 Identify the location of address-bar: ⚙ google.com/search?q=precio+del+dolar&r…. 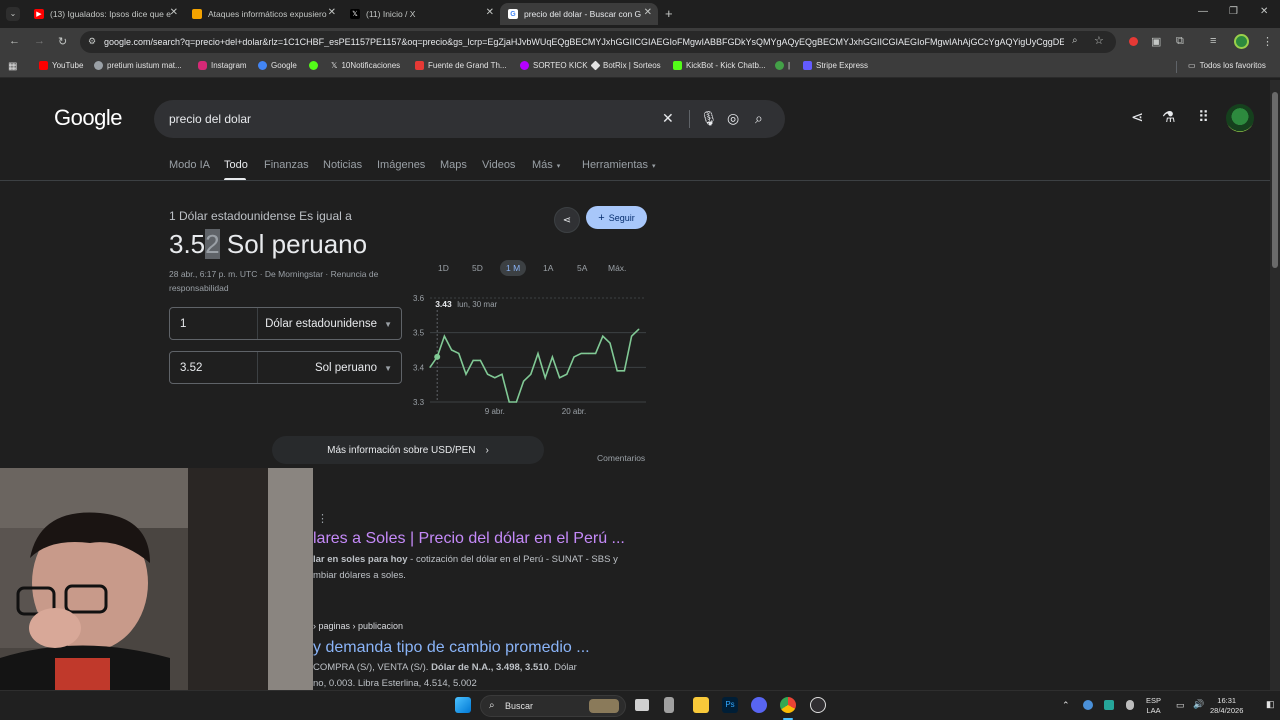
(598, 42).